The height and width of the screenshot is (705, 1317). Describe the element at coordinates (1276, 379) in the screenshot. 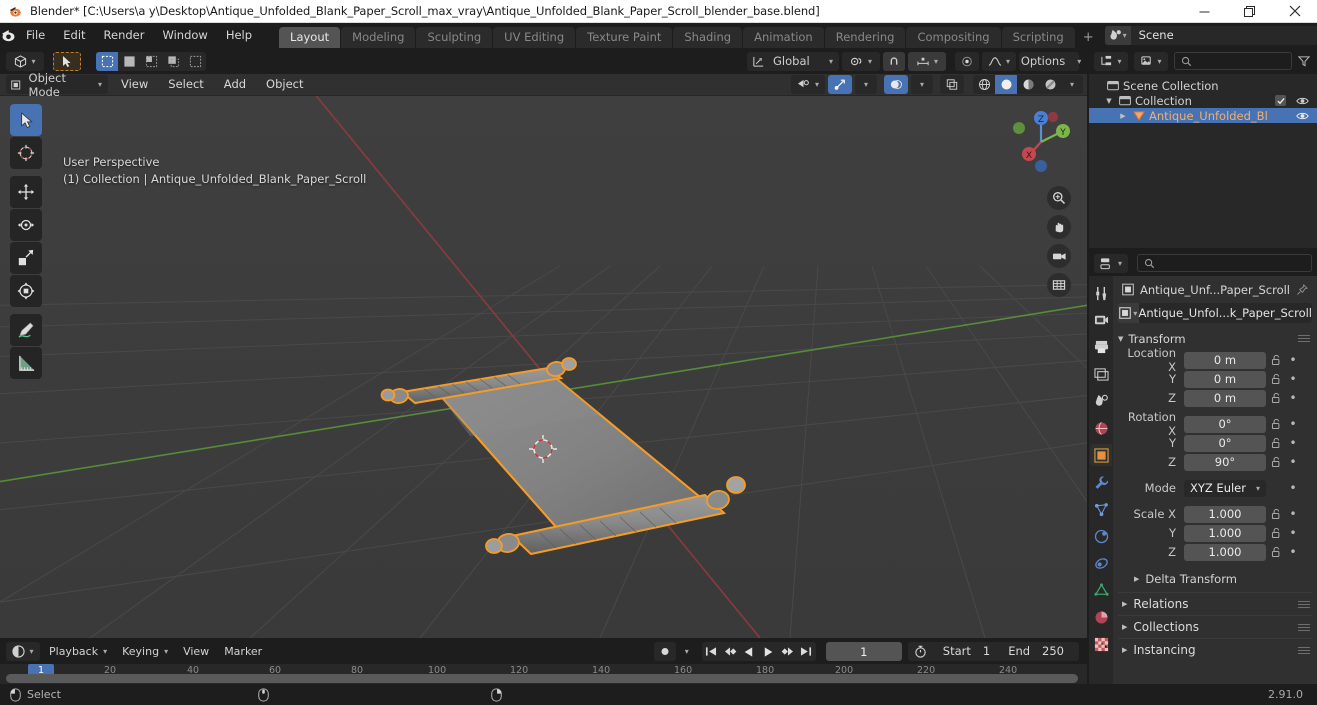

I see `location-y-lock-icon` at that location.